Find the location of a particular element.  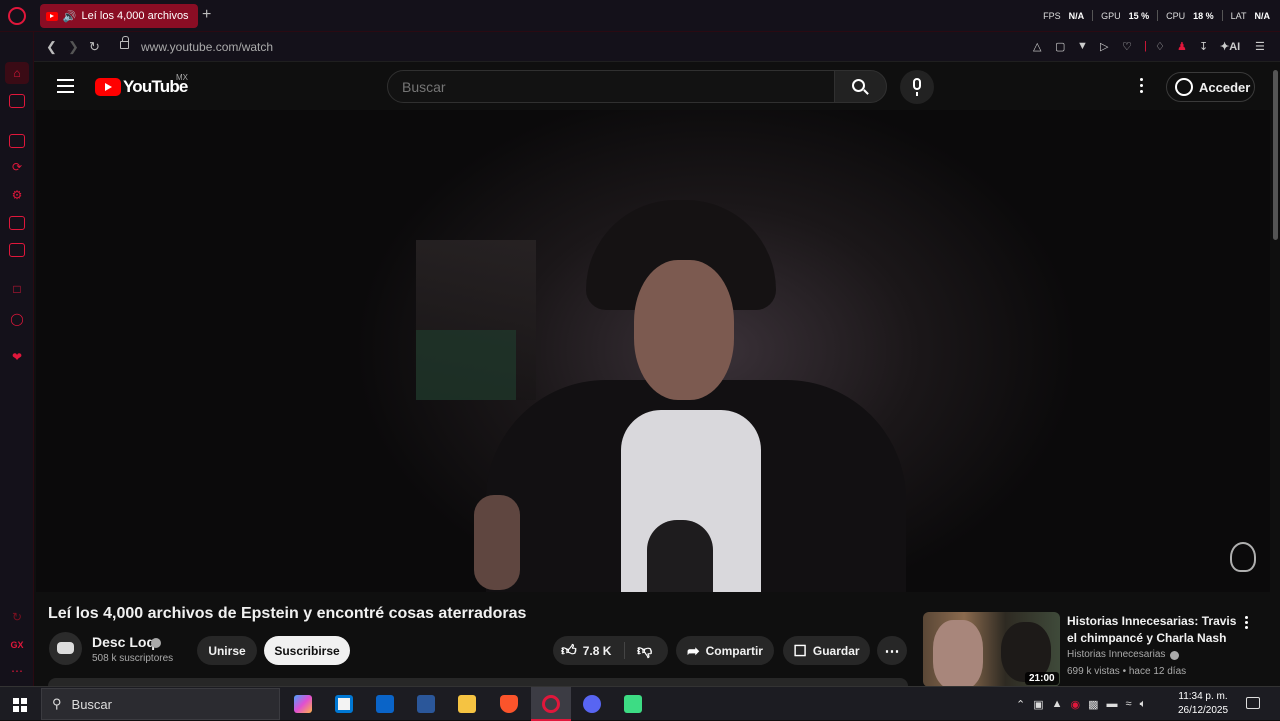

url-field: www.youtube.com/watch is located at coordinates (207, 47).